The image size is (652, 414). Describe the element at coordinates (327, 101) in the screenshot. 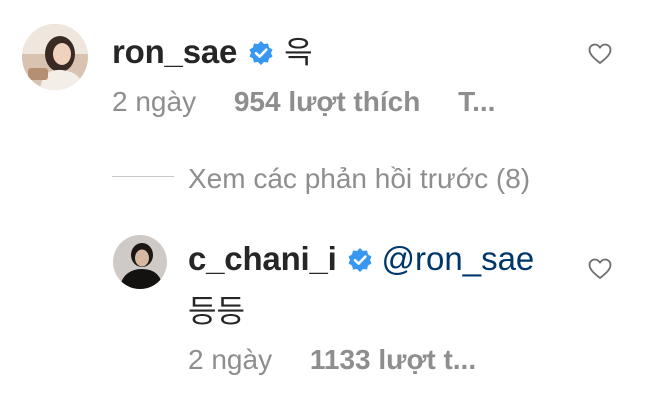

I see `comment-likes: 954 lượt thích` at that location.